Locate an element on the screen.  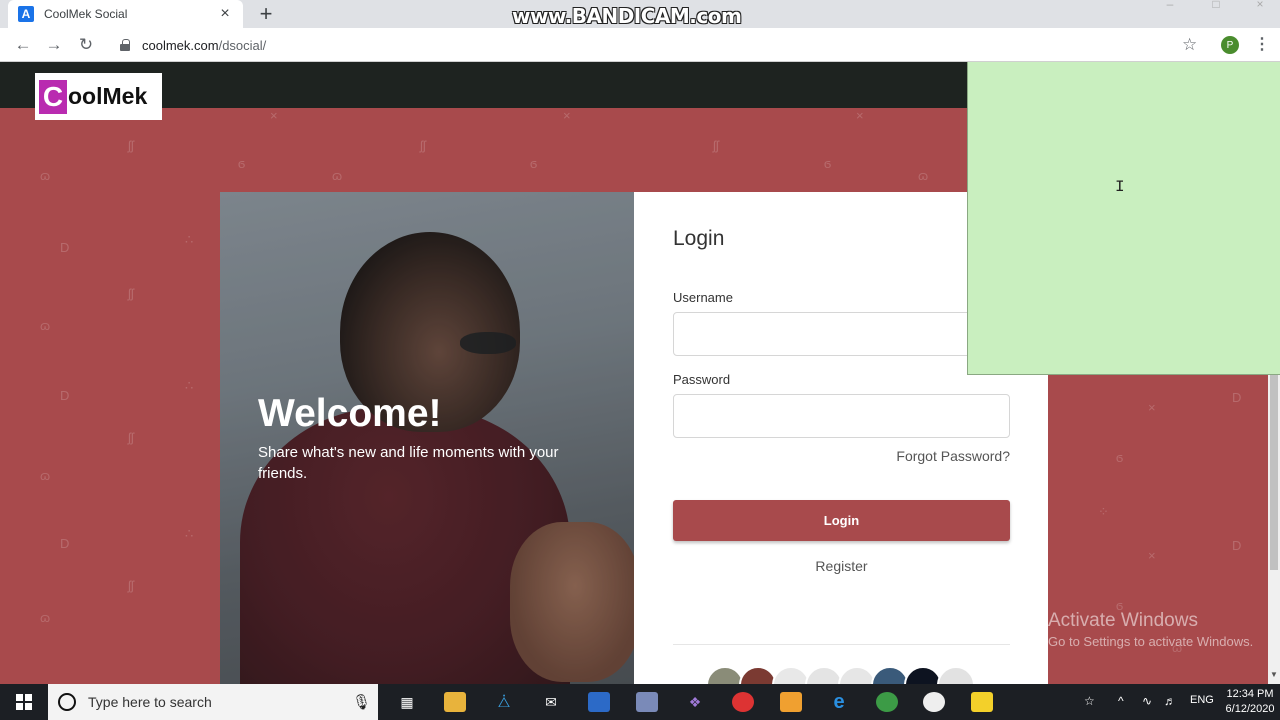
lock-icon is located at coordinates (125, 45).